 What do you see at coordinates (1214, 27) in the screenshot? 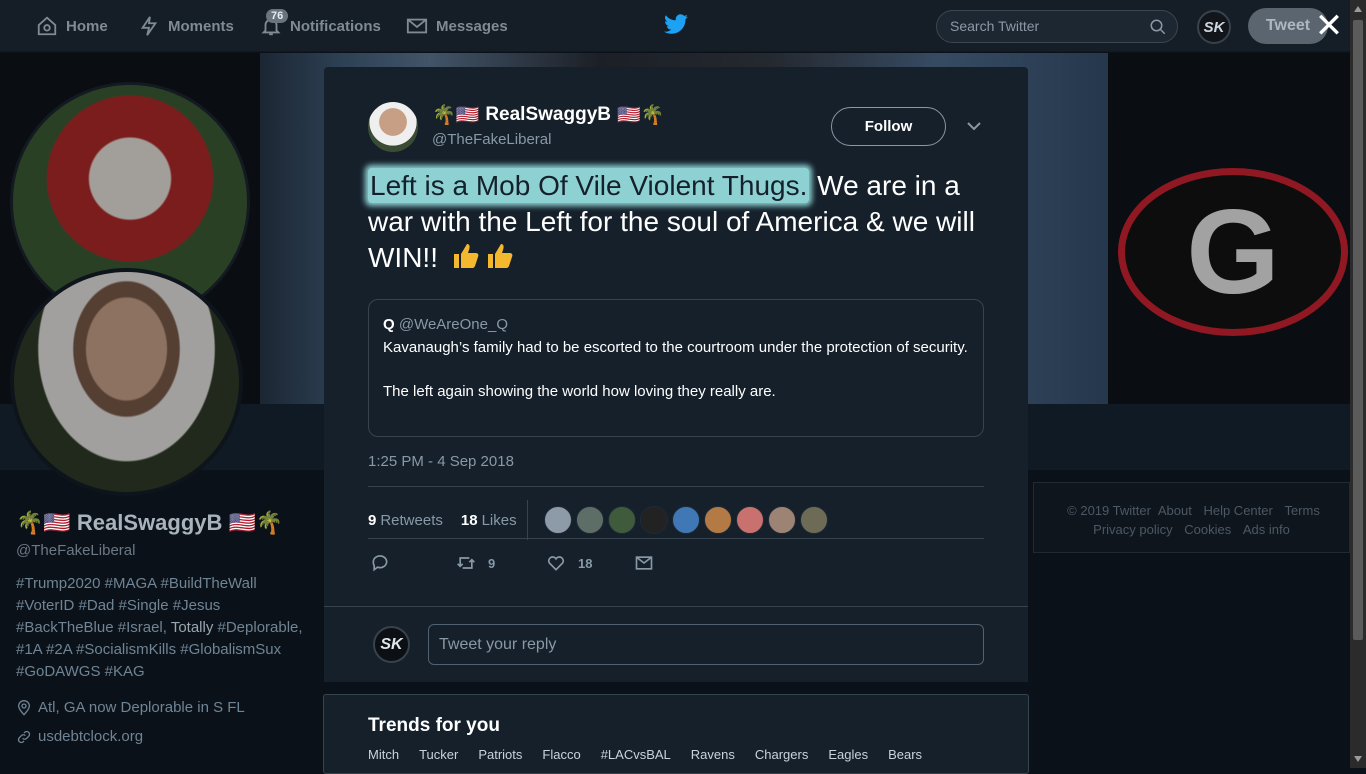
I see `user-avatar: SK` at bounding box center [1214, 27].